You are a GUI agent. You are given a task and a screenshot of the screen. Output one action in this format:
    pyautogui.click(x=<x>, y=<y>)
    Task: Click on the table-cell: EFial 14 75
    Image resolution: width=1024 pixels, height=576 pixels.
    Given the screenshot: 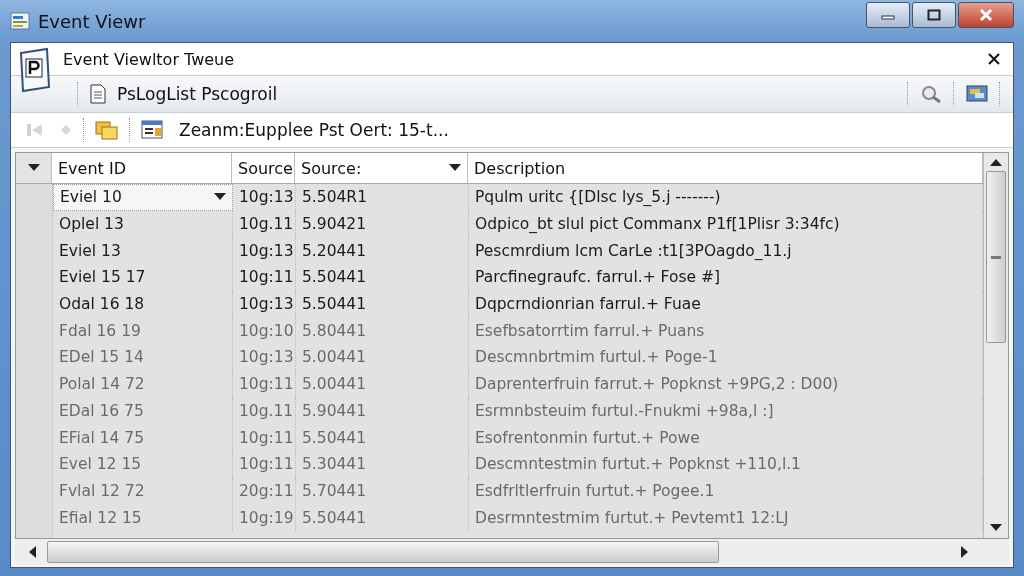 What is the action you would take?
    pyautogui.click(x=143, y=437)
    